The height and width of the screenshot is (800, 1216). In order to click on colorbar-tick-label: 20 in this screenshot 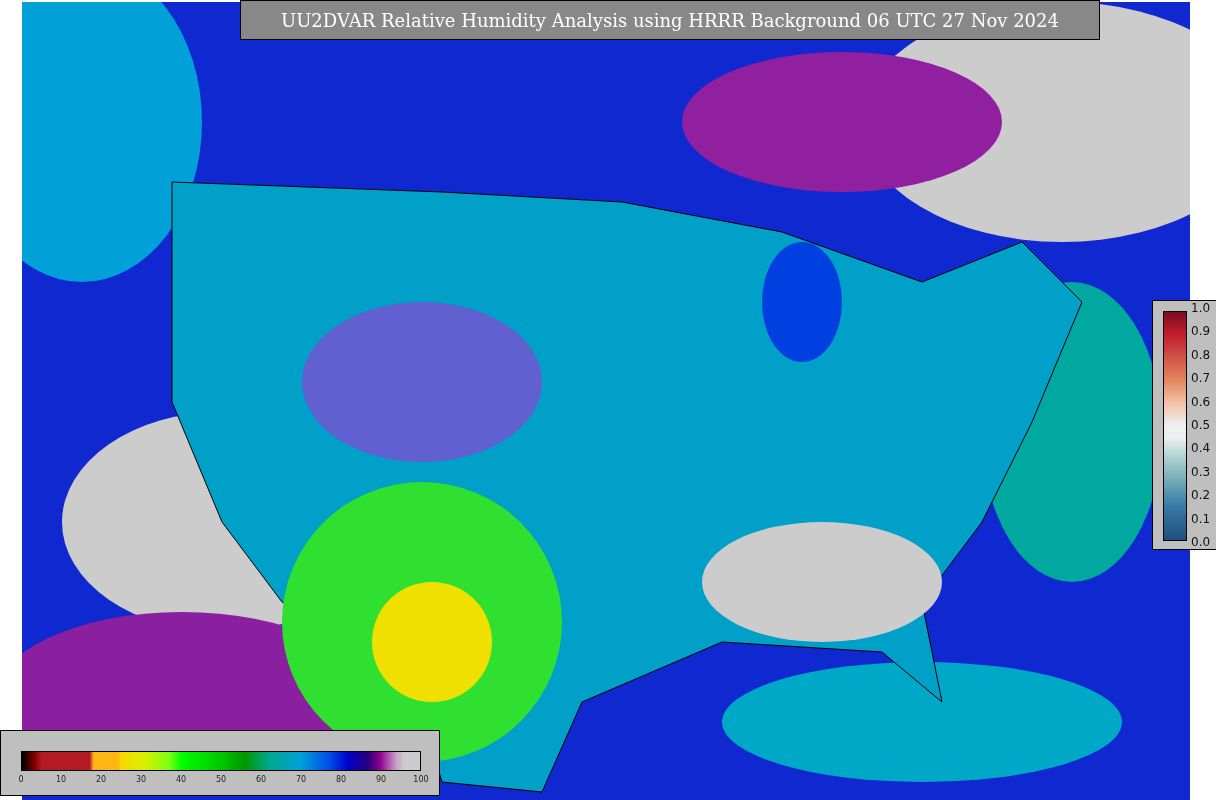, I will do `click(101, 779)`.